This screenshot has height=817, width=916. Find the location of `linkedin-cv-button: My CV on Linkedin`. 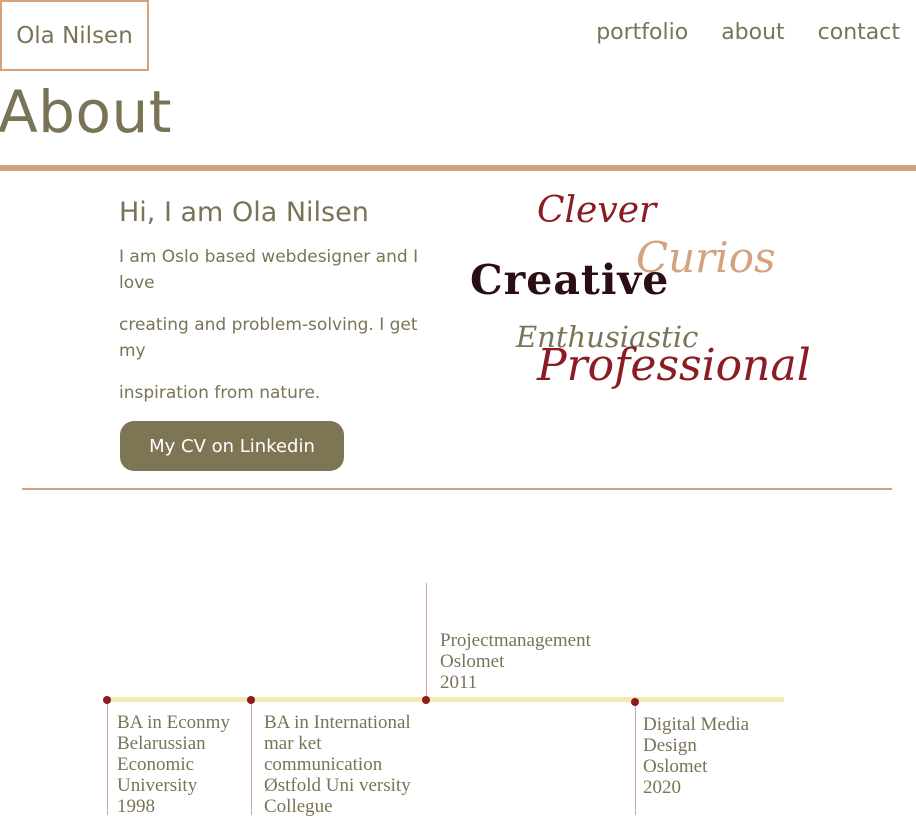

linkedin-cv-button: My CV on Linkedin is located at coordinates (232, 446).